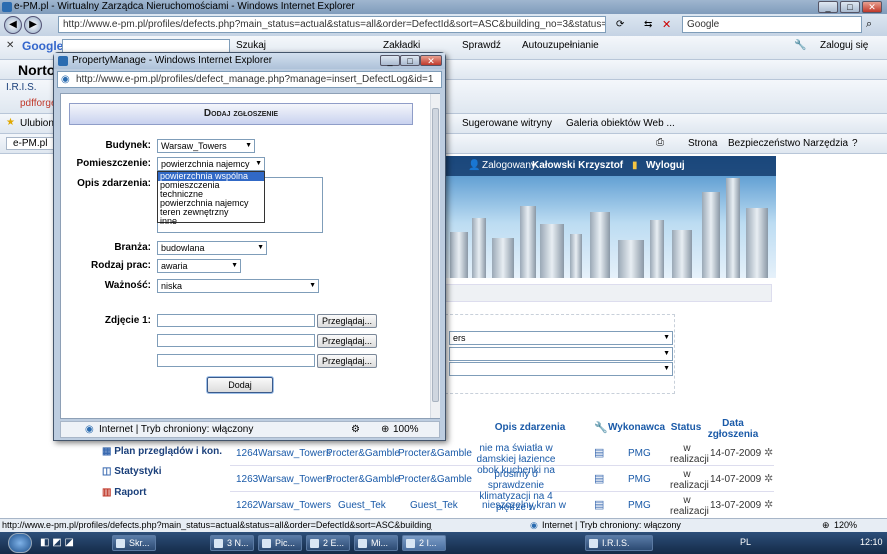 This screenshot has width=887, height=554. I want to click on popup-scrollbar, so click(435, 256).